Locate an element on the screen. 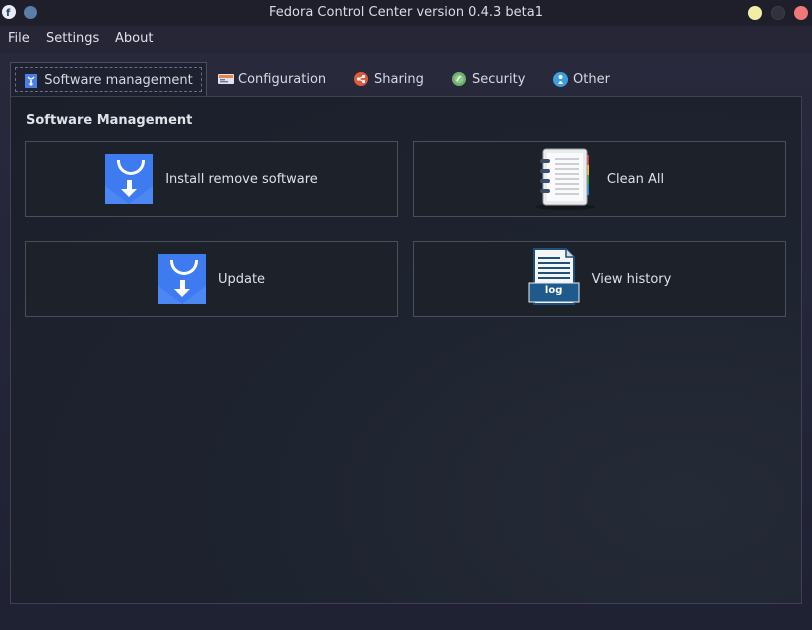 This screenshot has height=630, width=812. view-history-button: log View history is located at coordinates (599, 279).